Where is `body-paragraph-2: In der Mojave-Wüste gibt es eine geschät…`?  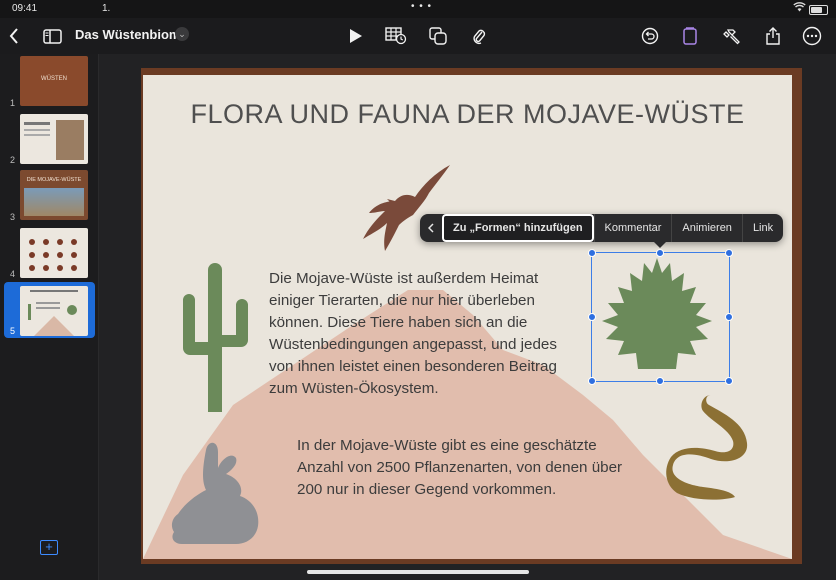 body-paragraph-2: In der Mojave-Wüste gibt es eine geschät… is located at coordinates (467, 468).